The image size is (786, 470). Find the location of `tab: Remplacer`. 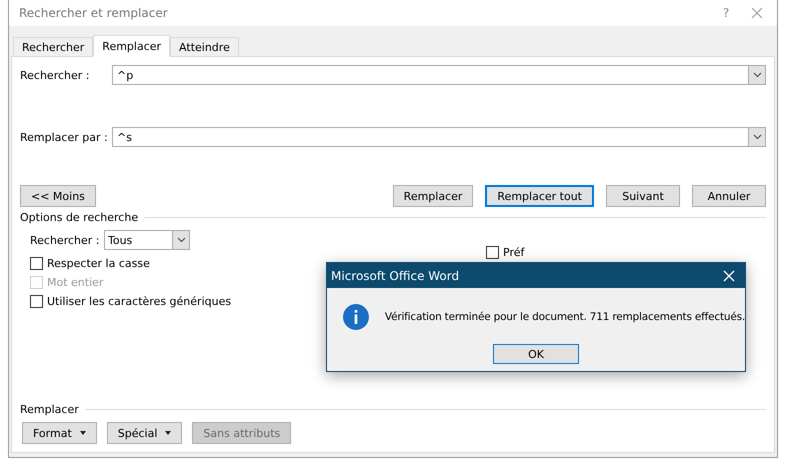

tab: Remplacer is located at coordinates (131, 46).